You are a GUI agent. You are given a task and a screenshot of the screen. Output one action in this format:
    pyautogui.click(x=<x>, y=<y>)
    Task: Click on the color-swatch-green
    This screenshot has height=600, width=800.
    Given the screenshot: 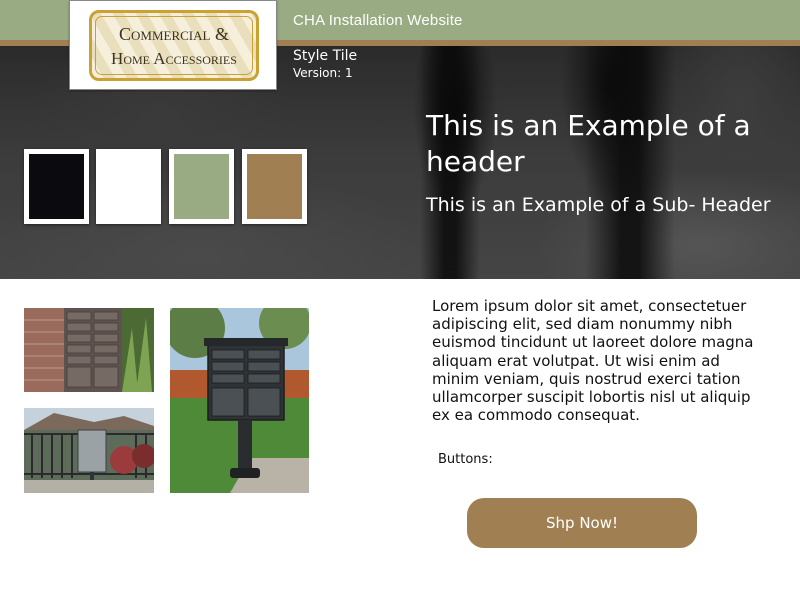 What is the action you would take?
    pyautogui.click(x=201, y=186)
    